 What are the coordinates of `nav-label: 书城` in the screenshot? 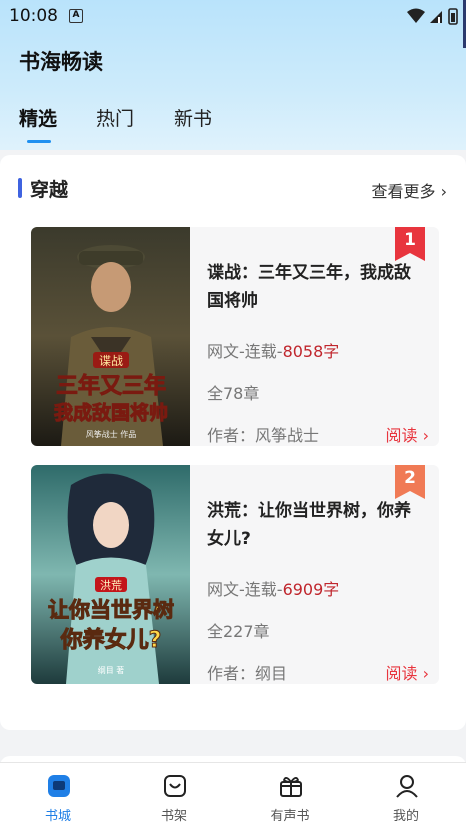 It's located at (57, 816).